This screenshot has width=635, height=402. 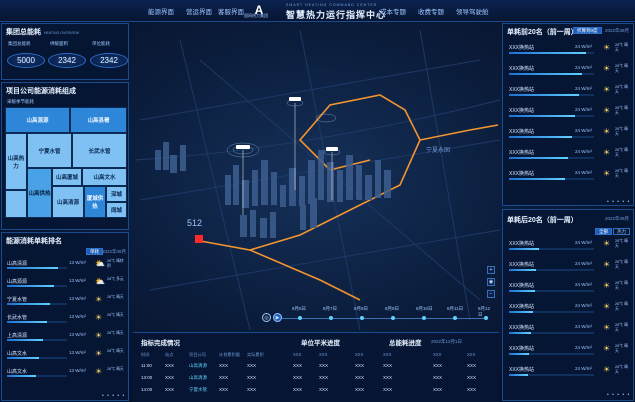 I want to click on rank-date: 2022年08月, so click(x=114, y=251).